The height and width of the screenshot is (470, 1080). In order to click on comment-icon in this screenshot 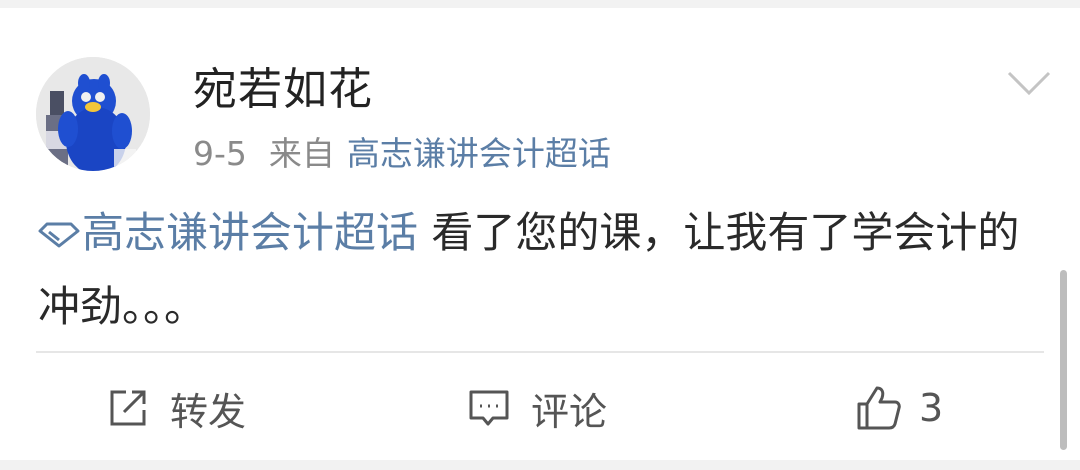, I will do `click(489, 408)`.